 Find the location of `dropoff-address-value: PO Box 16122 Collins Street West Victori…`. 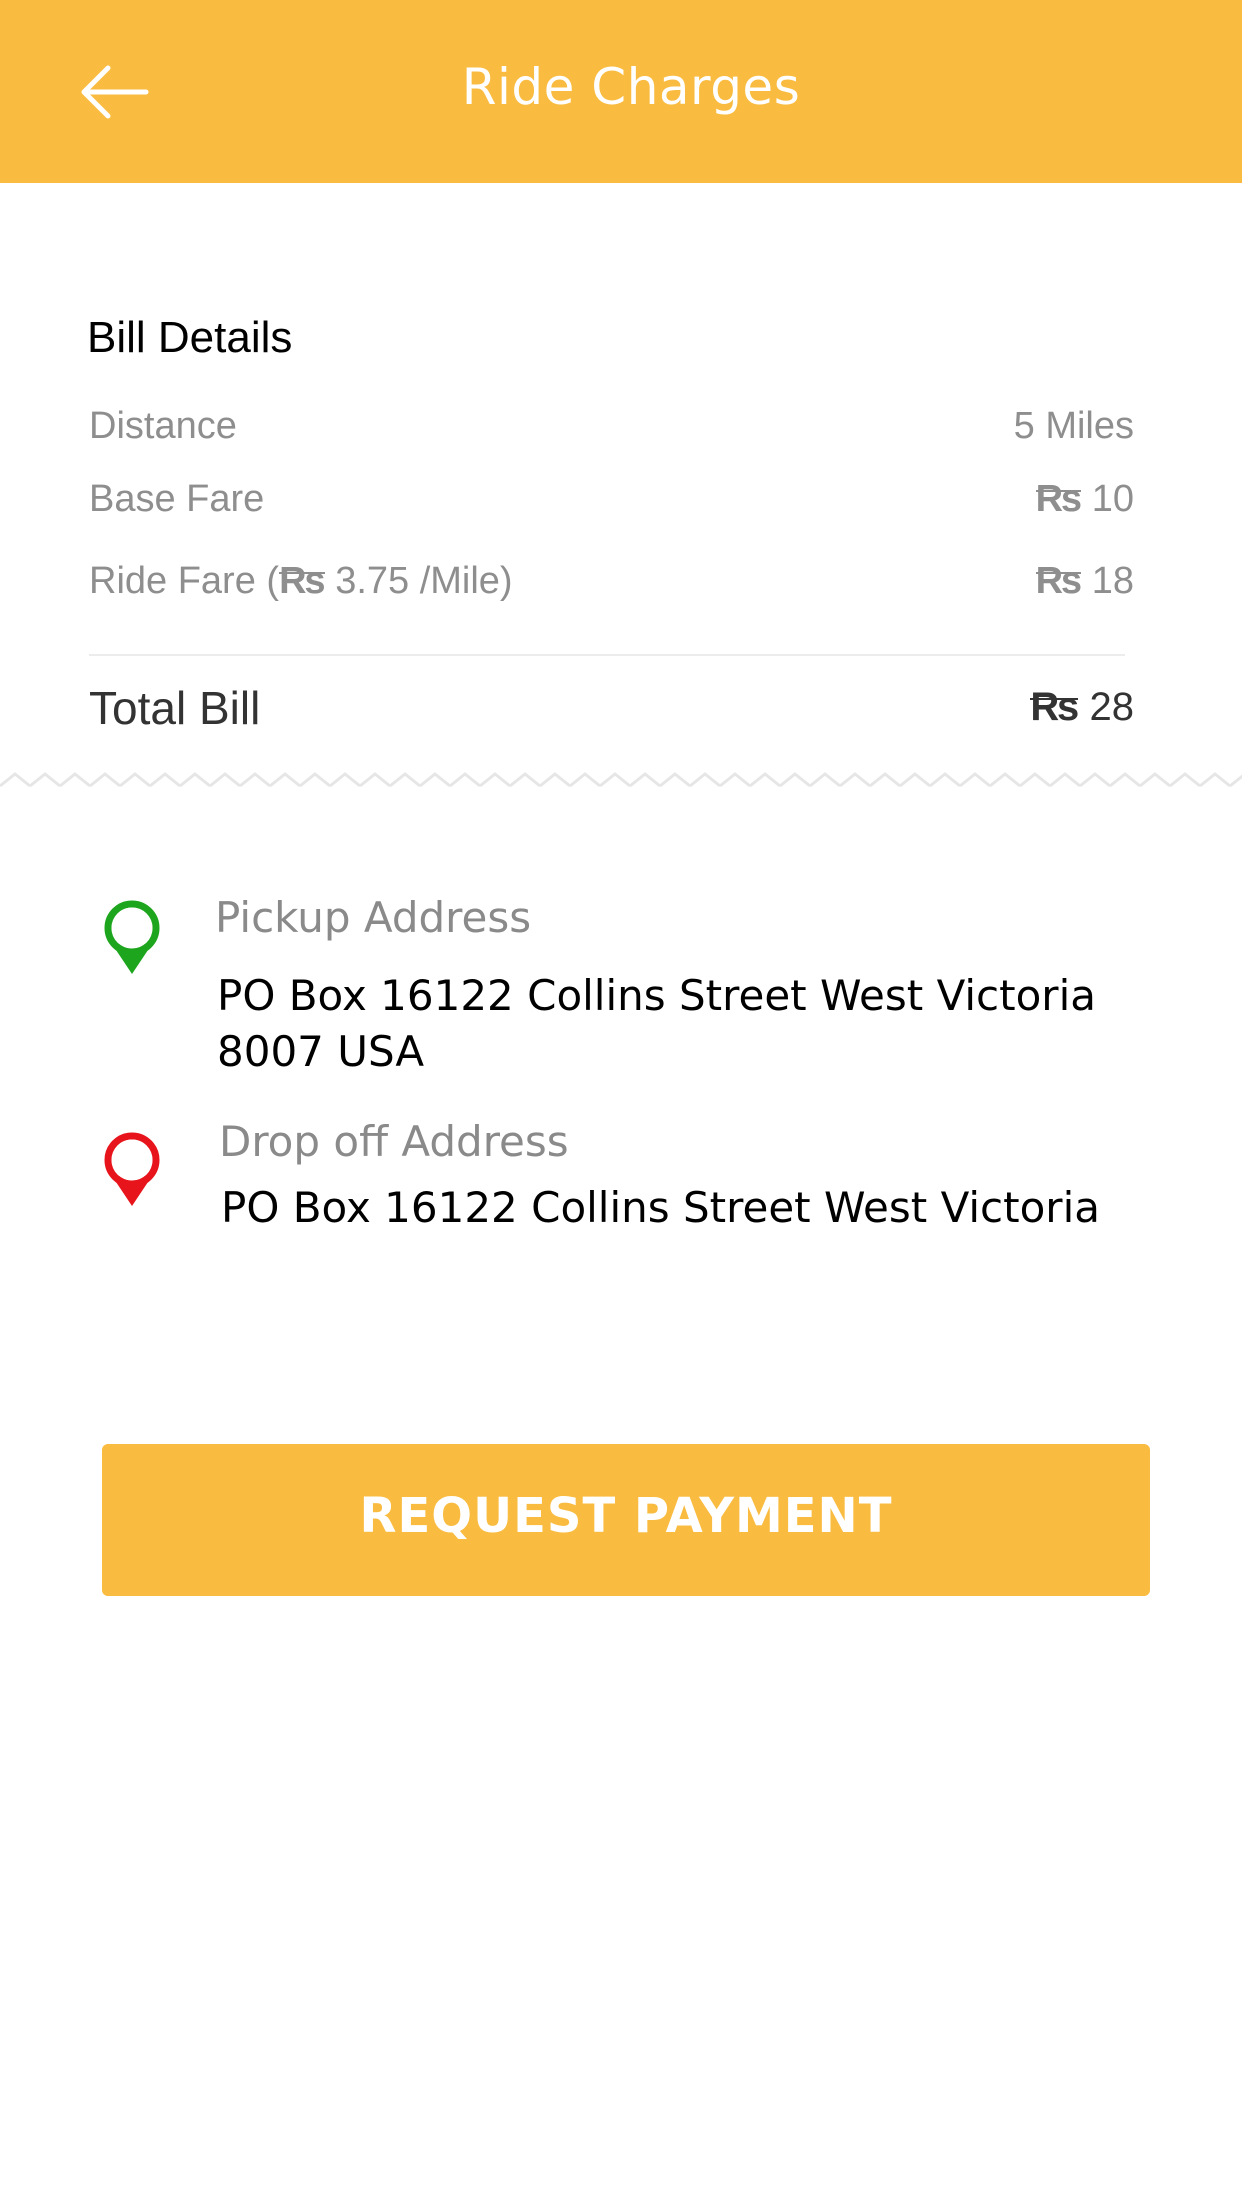

dropoff-address-value: PO Box 16122 Collins Street West Victori… is located at coordinates (660, 1207).